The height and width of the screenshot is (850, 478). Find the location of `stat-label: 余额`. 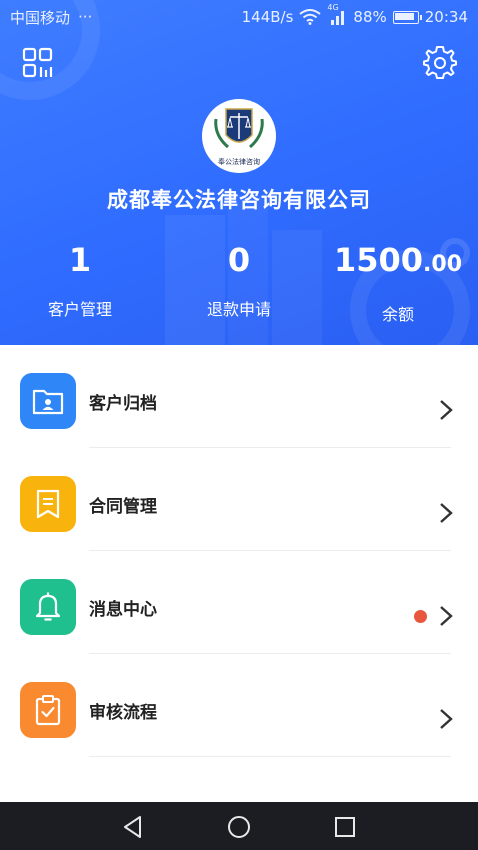

stat-label: 余额 is located at coordinates (397, 314).